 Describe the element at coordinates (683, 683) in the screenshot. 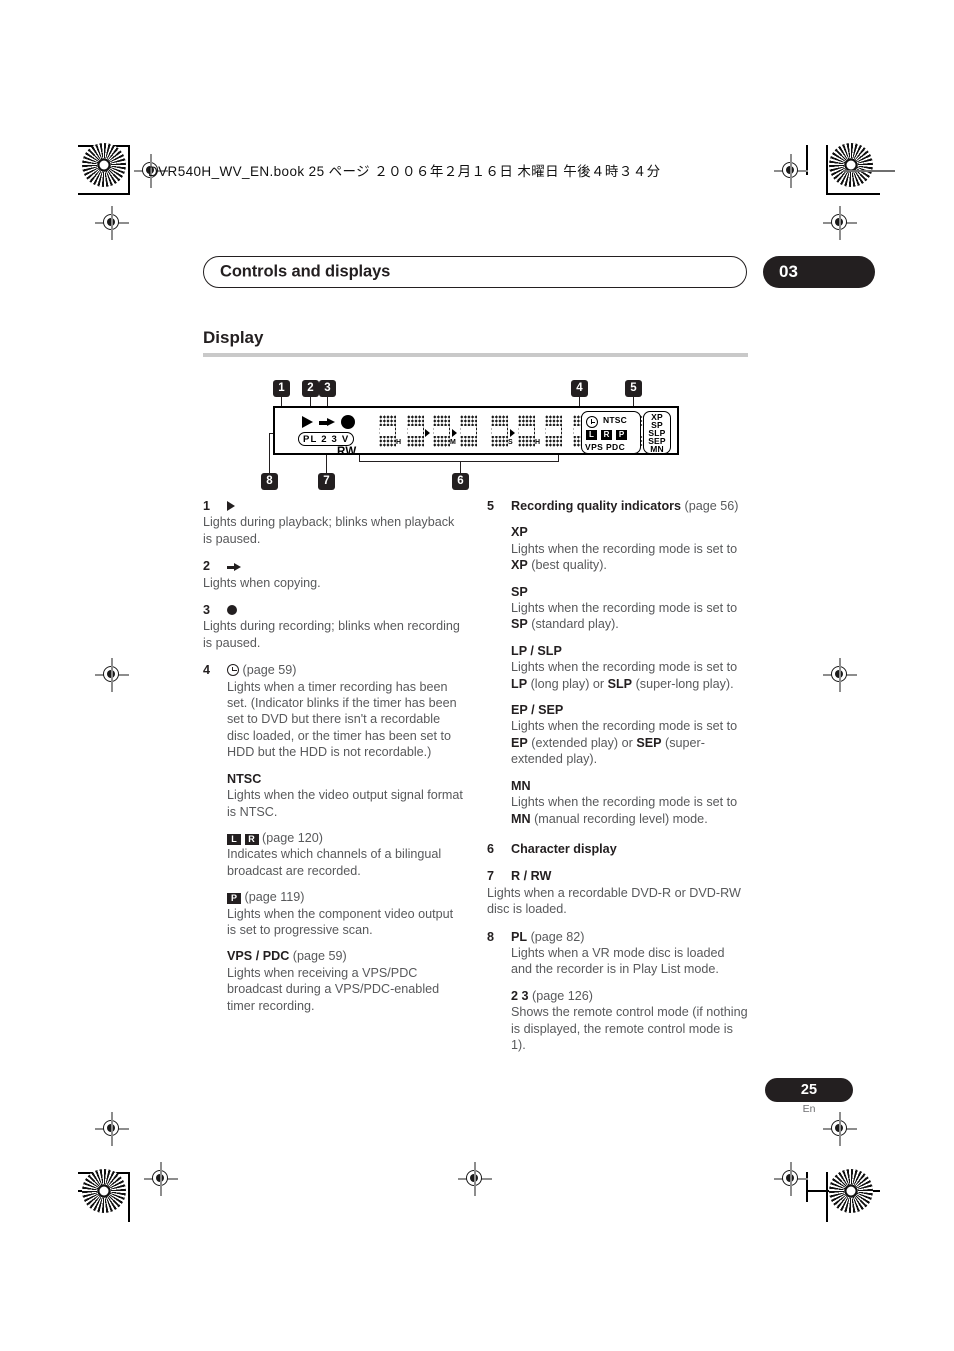

I see `mode-lp-slp-body-3: (super-long play).` at that location.